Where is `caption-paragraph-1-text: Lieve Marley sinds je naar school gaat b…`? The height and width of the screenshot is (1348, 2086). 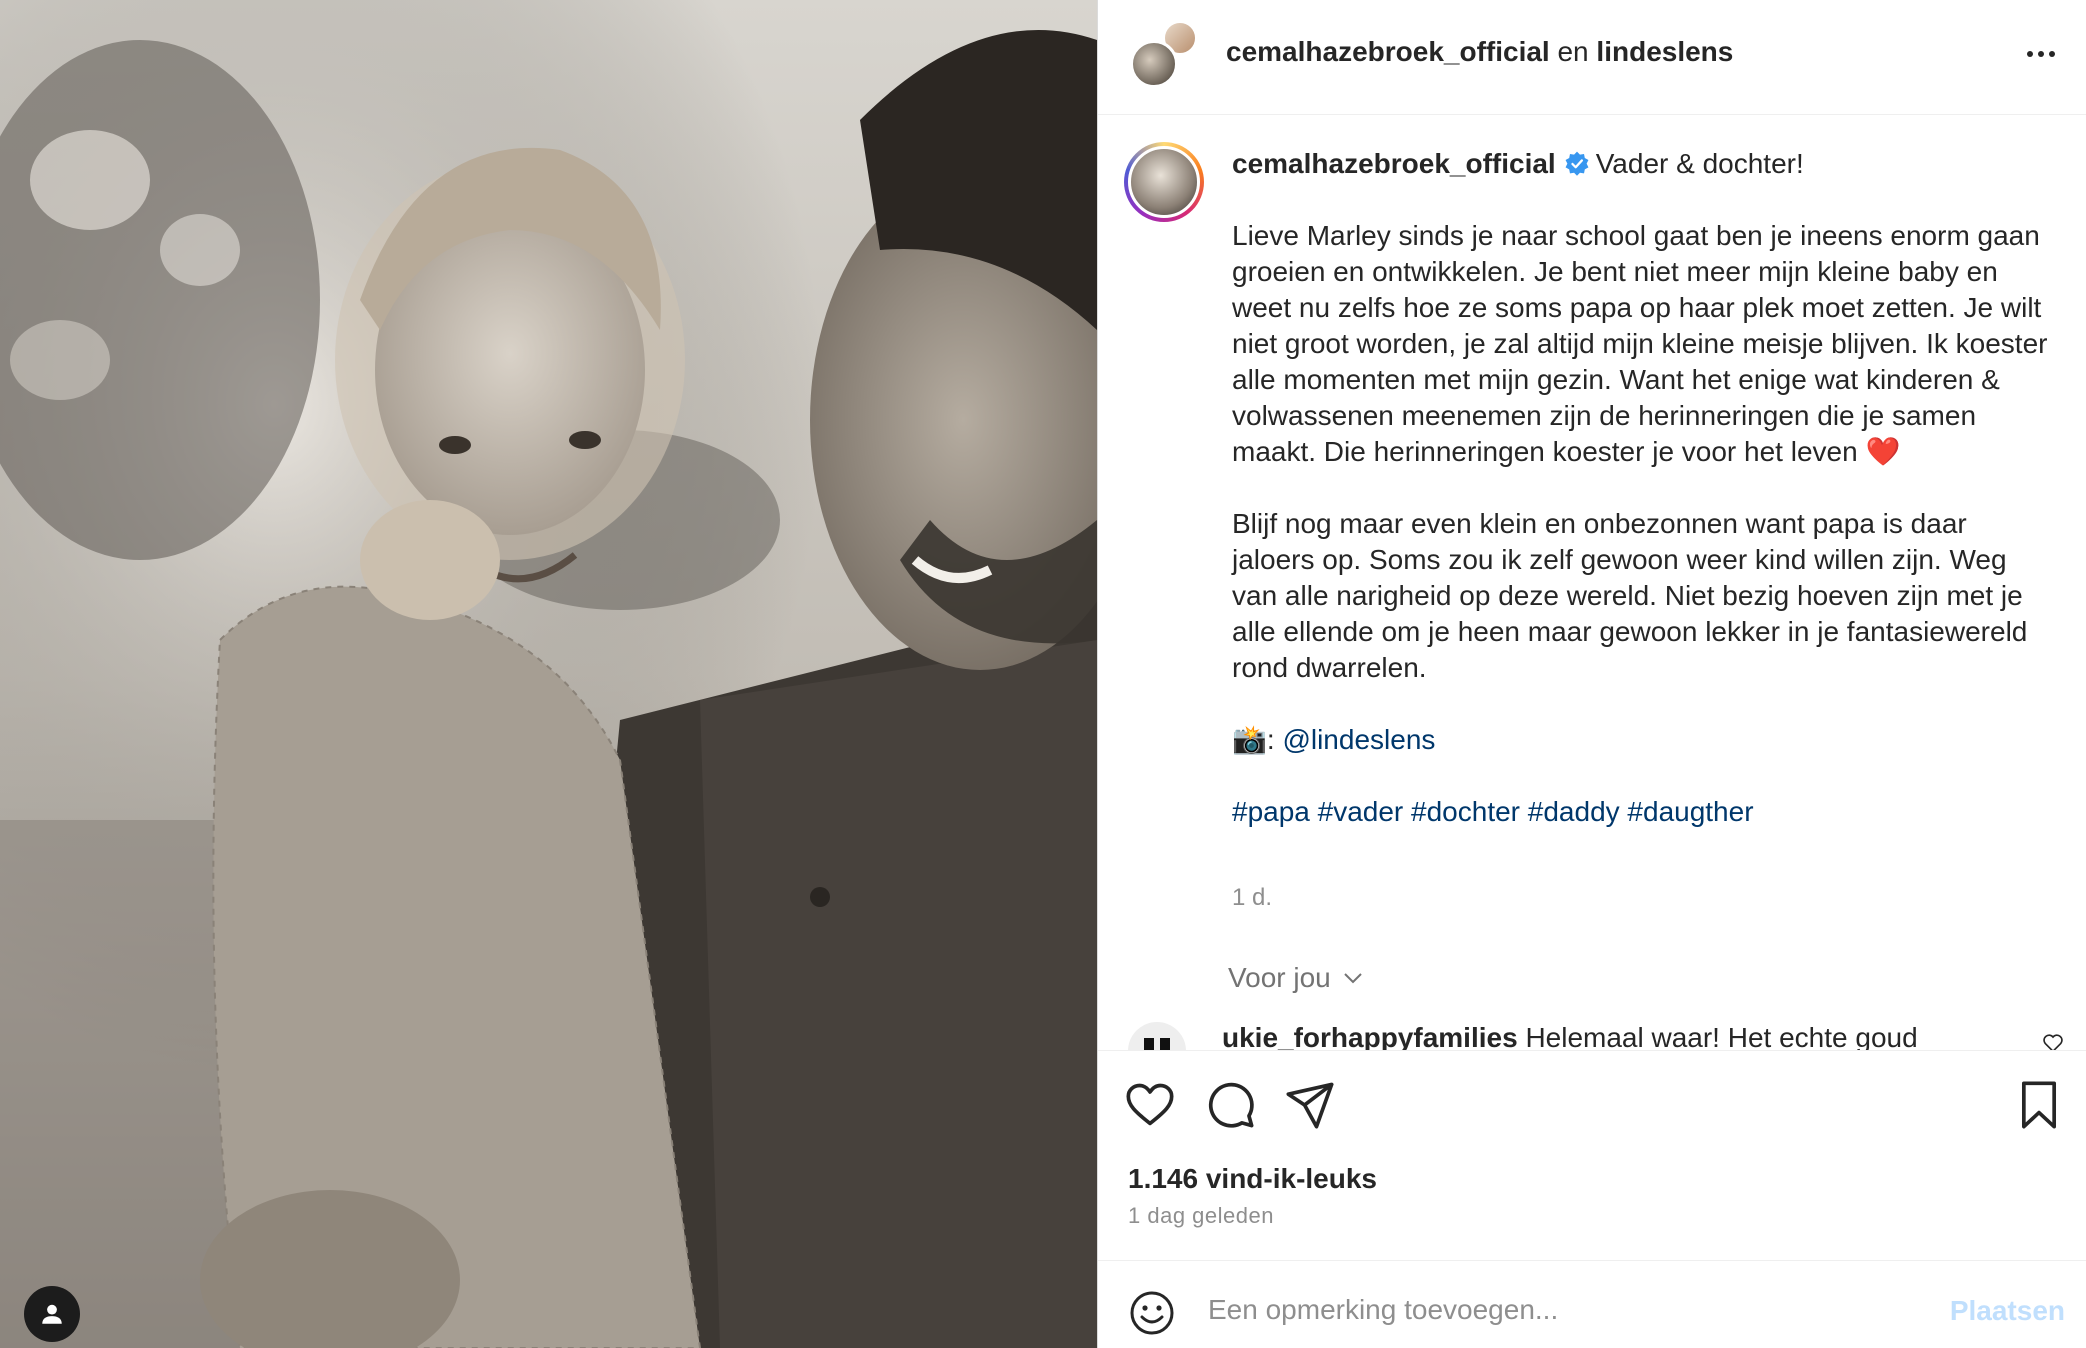 caption-paragraph-1-text: Lieve Marley sinds je naar school gaat b… is located at coordinates (1640, 343).